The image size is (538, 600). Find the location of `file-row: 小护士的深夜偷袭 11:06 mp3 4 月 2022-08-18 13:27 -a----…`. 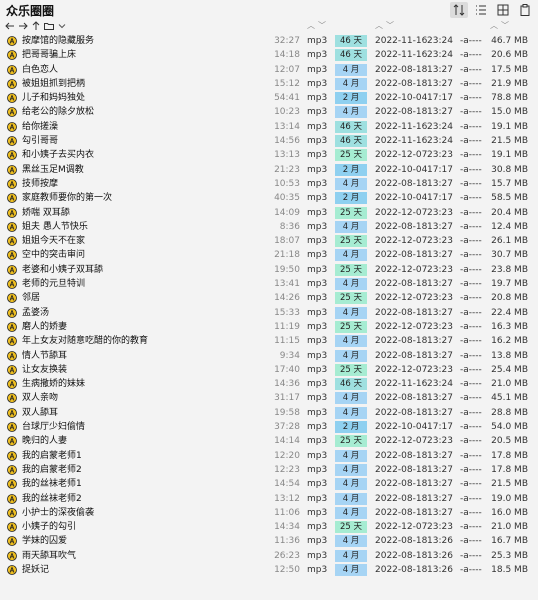

file-row: 小护士的深夜偷袭 11:06 mp3 4 月 2022-08-18 13:27 -a----… is located at coordinates (269, 513).